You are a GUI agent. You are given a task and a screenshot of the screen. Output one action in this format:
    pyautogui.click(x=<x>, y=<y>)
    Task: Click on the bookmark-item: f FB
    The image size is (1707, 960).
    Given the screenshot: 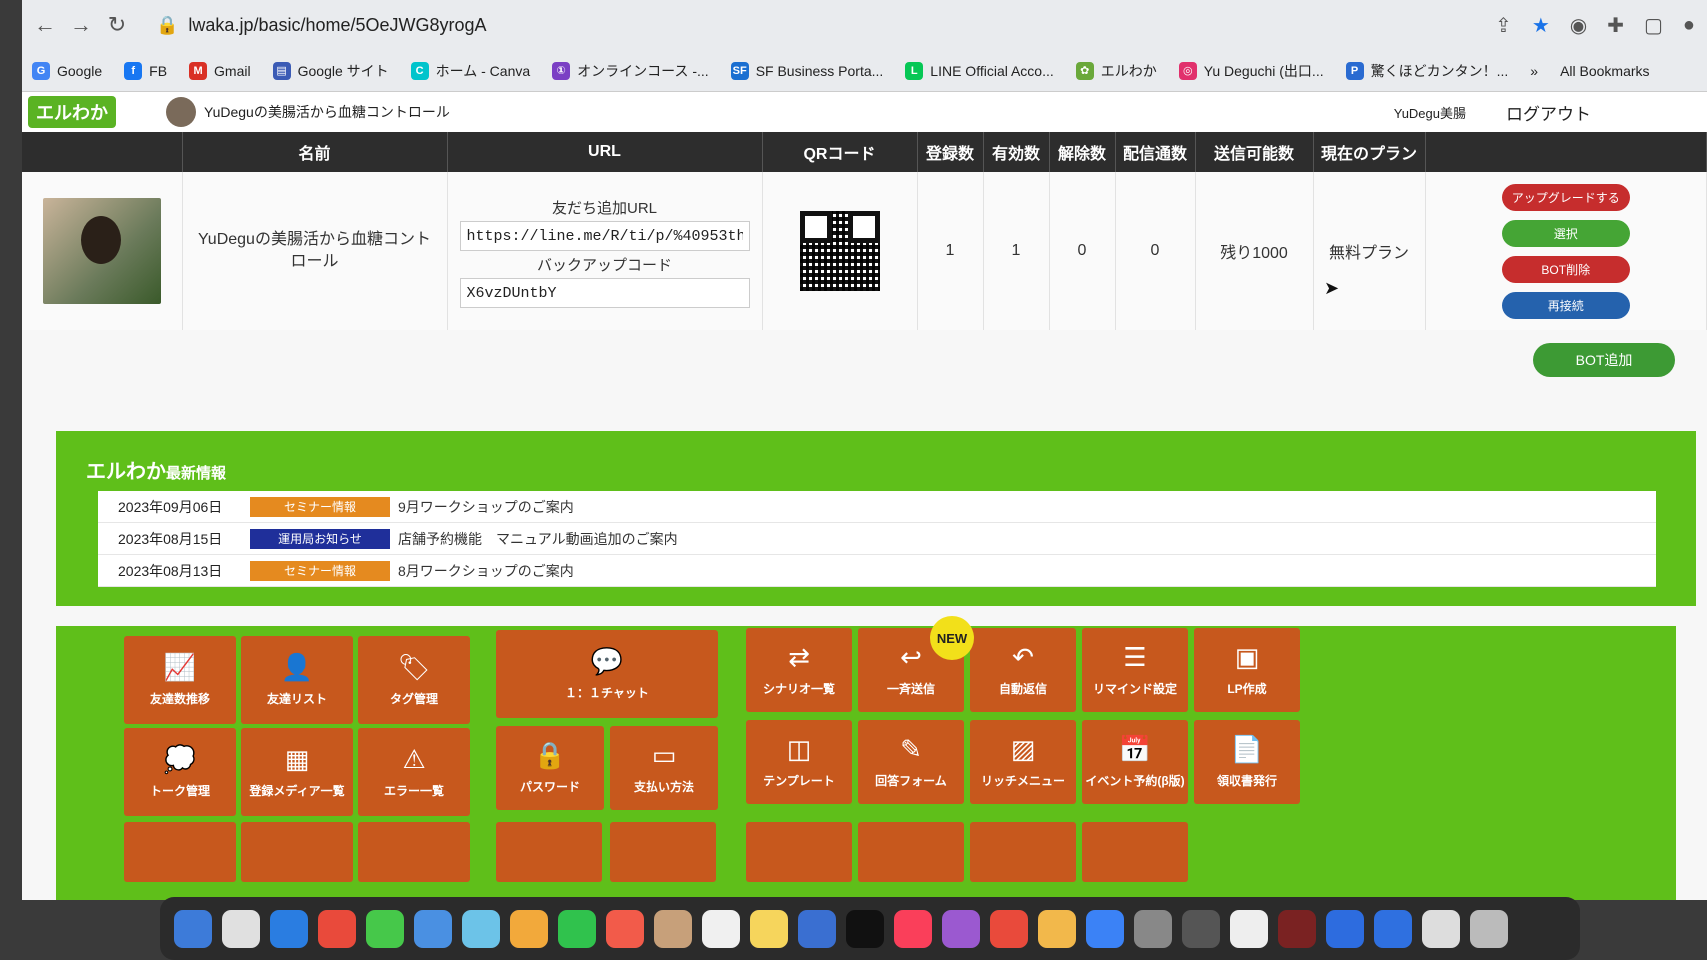 What is the action you would take?
    pyautogui.click(x=145, y=70)
    